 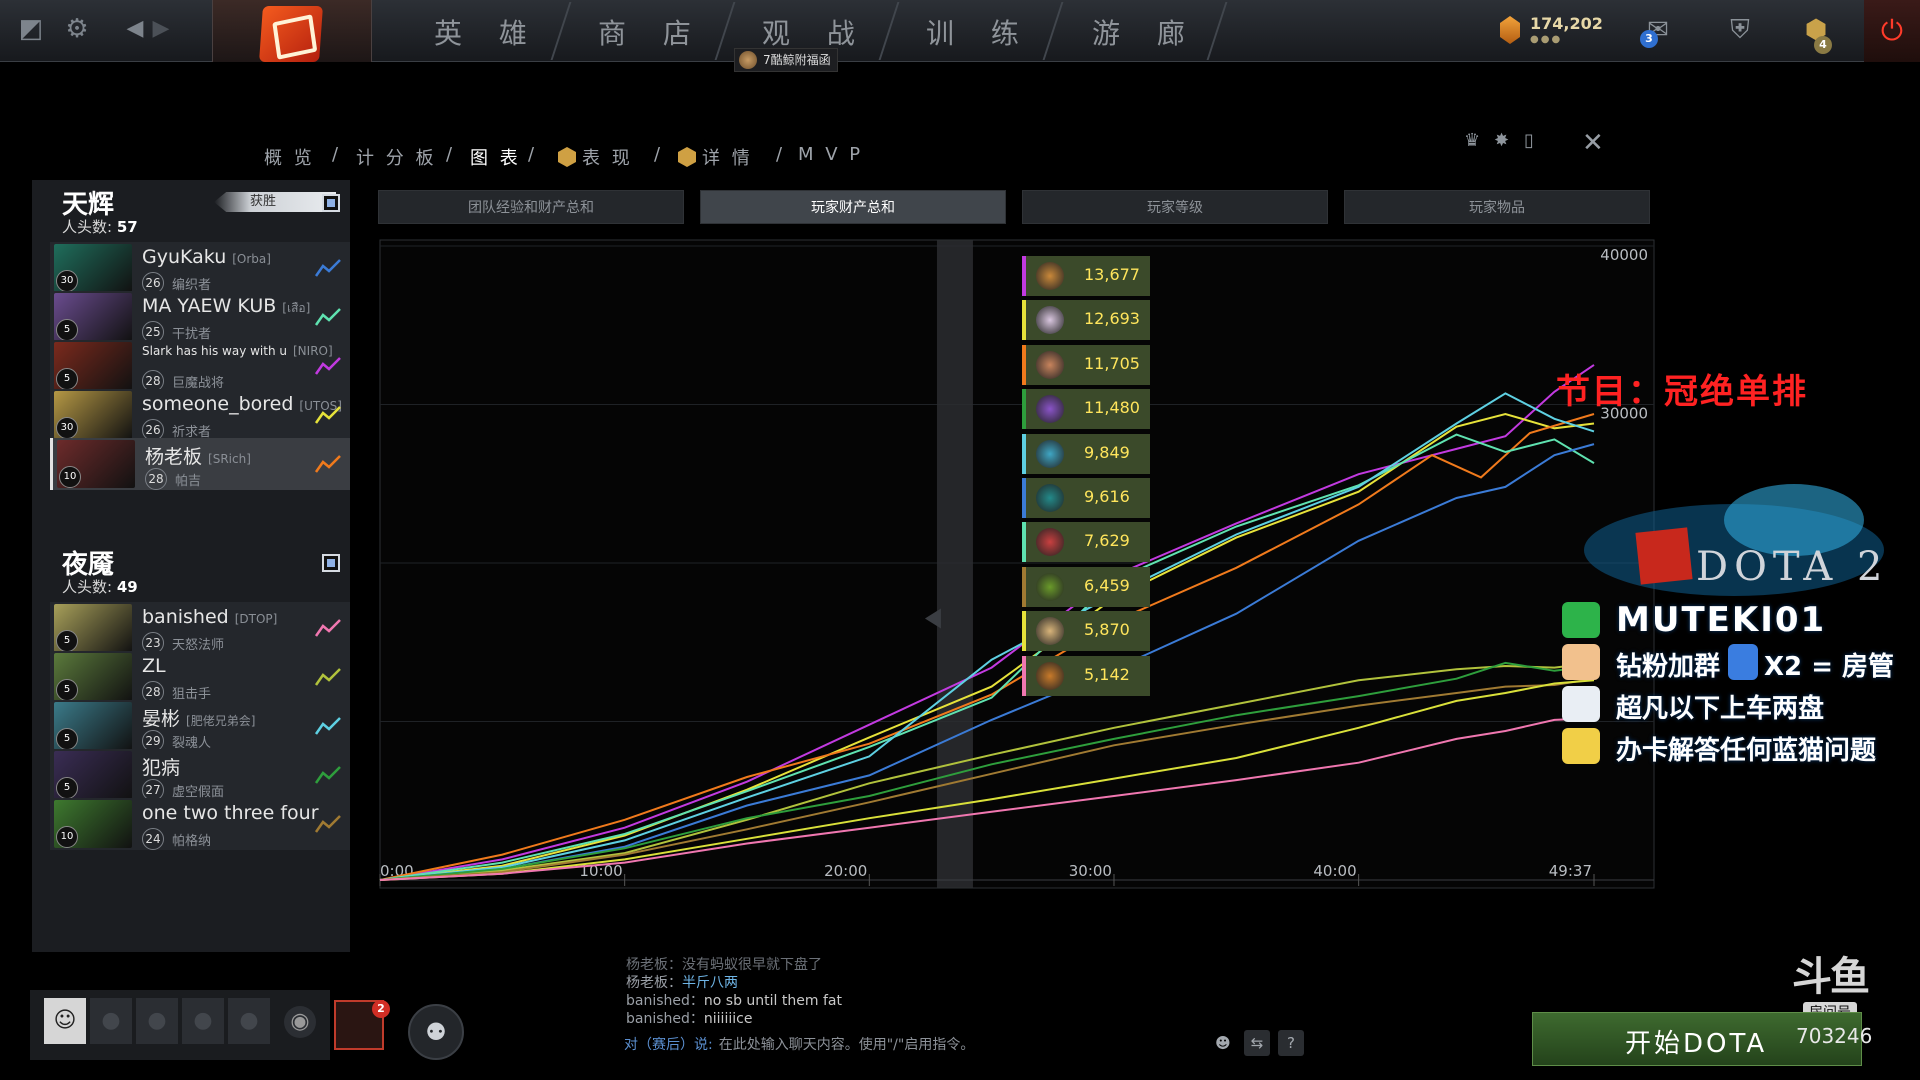 What do you see at coordinates (668, 1045) in the screenshot?
I see `chat-channel-label: 对（赛后）说:` at bounding box center [668, 1045].